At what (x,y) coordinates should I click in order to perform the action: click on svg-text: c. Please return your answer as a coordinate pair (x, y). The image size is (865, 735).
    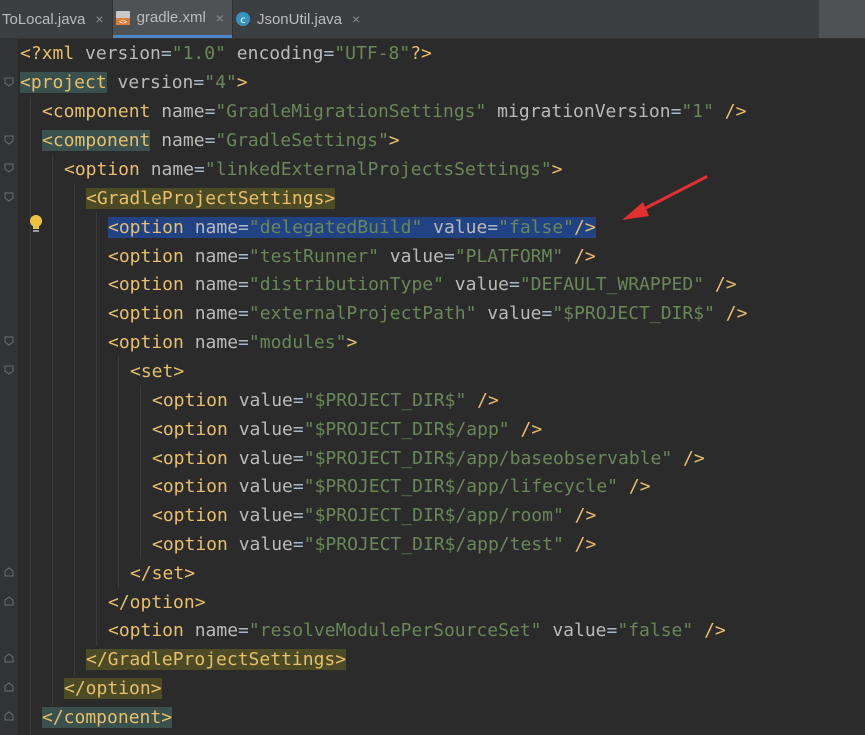
    Looking at the image, I should click on (243, 20).